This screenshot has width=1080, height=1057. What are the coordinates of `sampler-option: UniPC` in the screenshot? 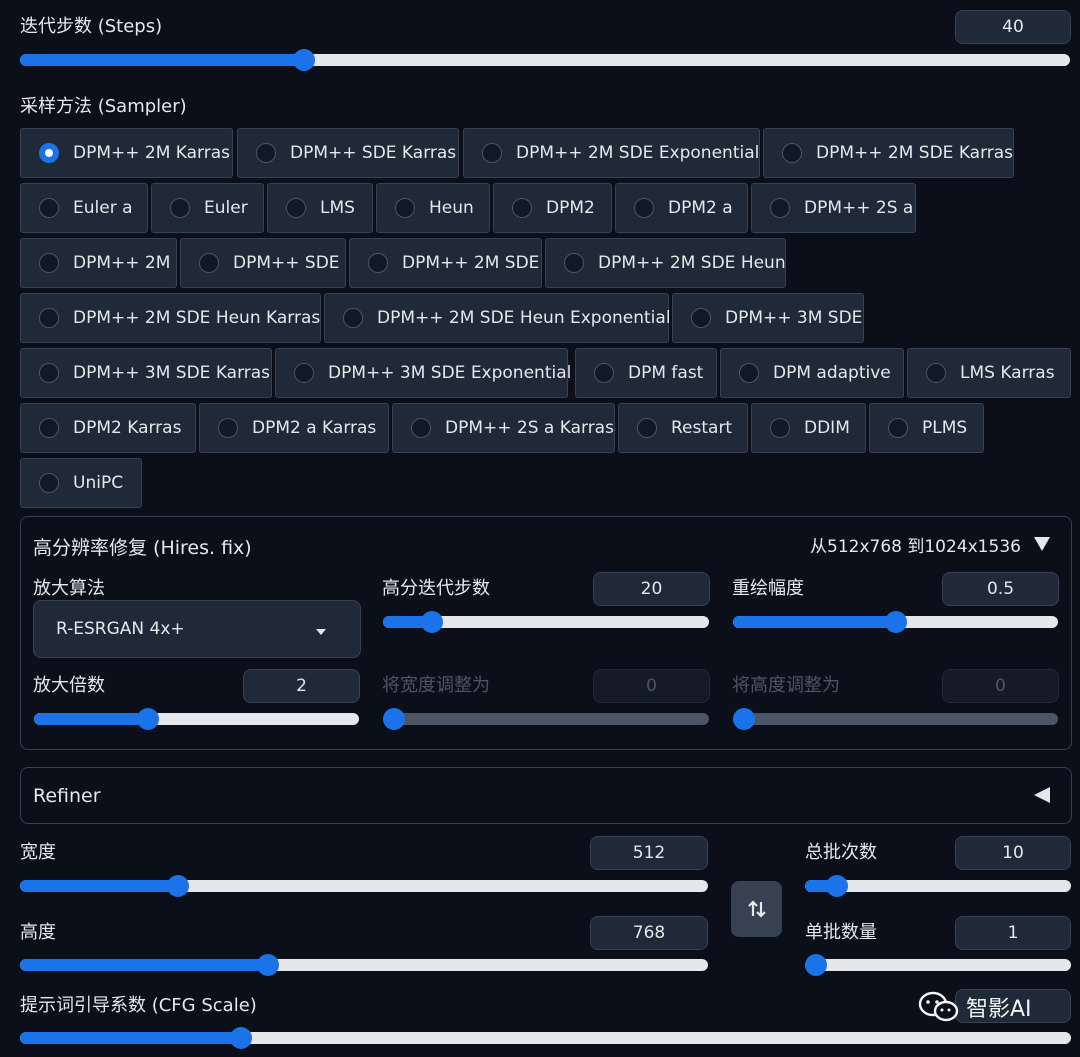 It's located at (81, 483).